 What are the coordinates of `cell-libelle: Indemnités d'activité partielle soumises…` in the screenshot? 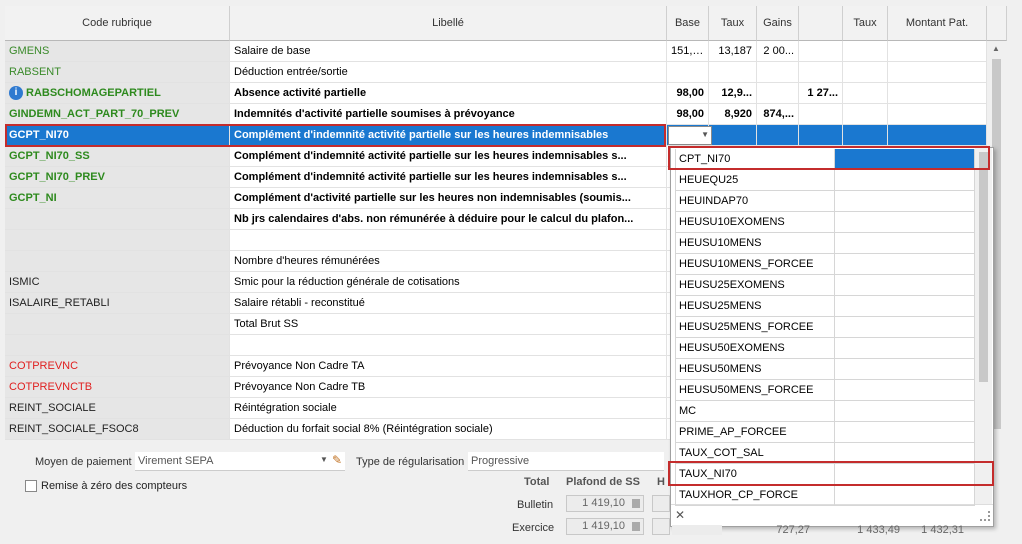 It's located at (448, 114).